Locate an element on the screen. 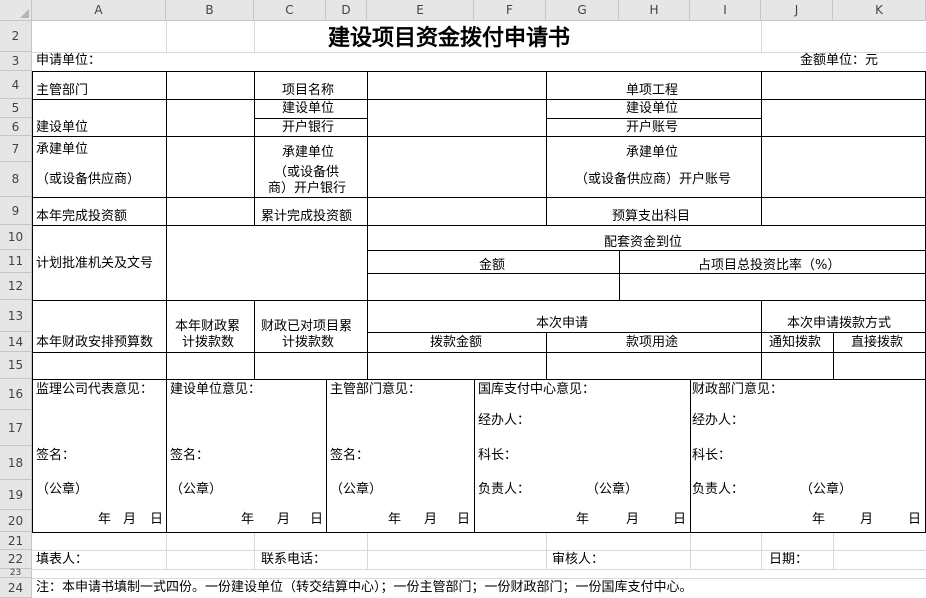  row-header-13: 13 is located at coordinates (16, 316).